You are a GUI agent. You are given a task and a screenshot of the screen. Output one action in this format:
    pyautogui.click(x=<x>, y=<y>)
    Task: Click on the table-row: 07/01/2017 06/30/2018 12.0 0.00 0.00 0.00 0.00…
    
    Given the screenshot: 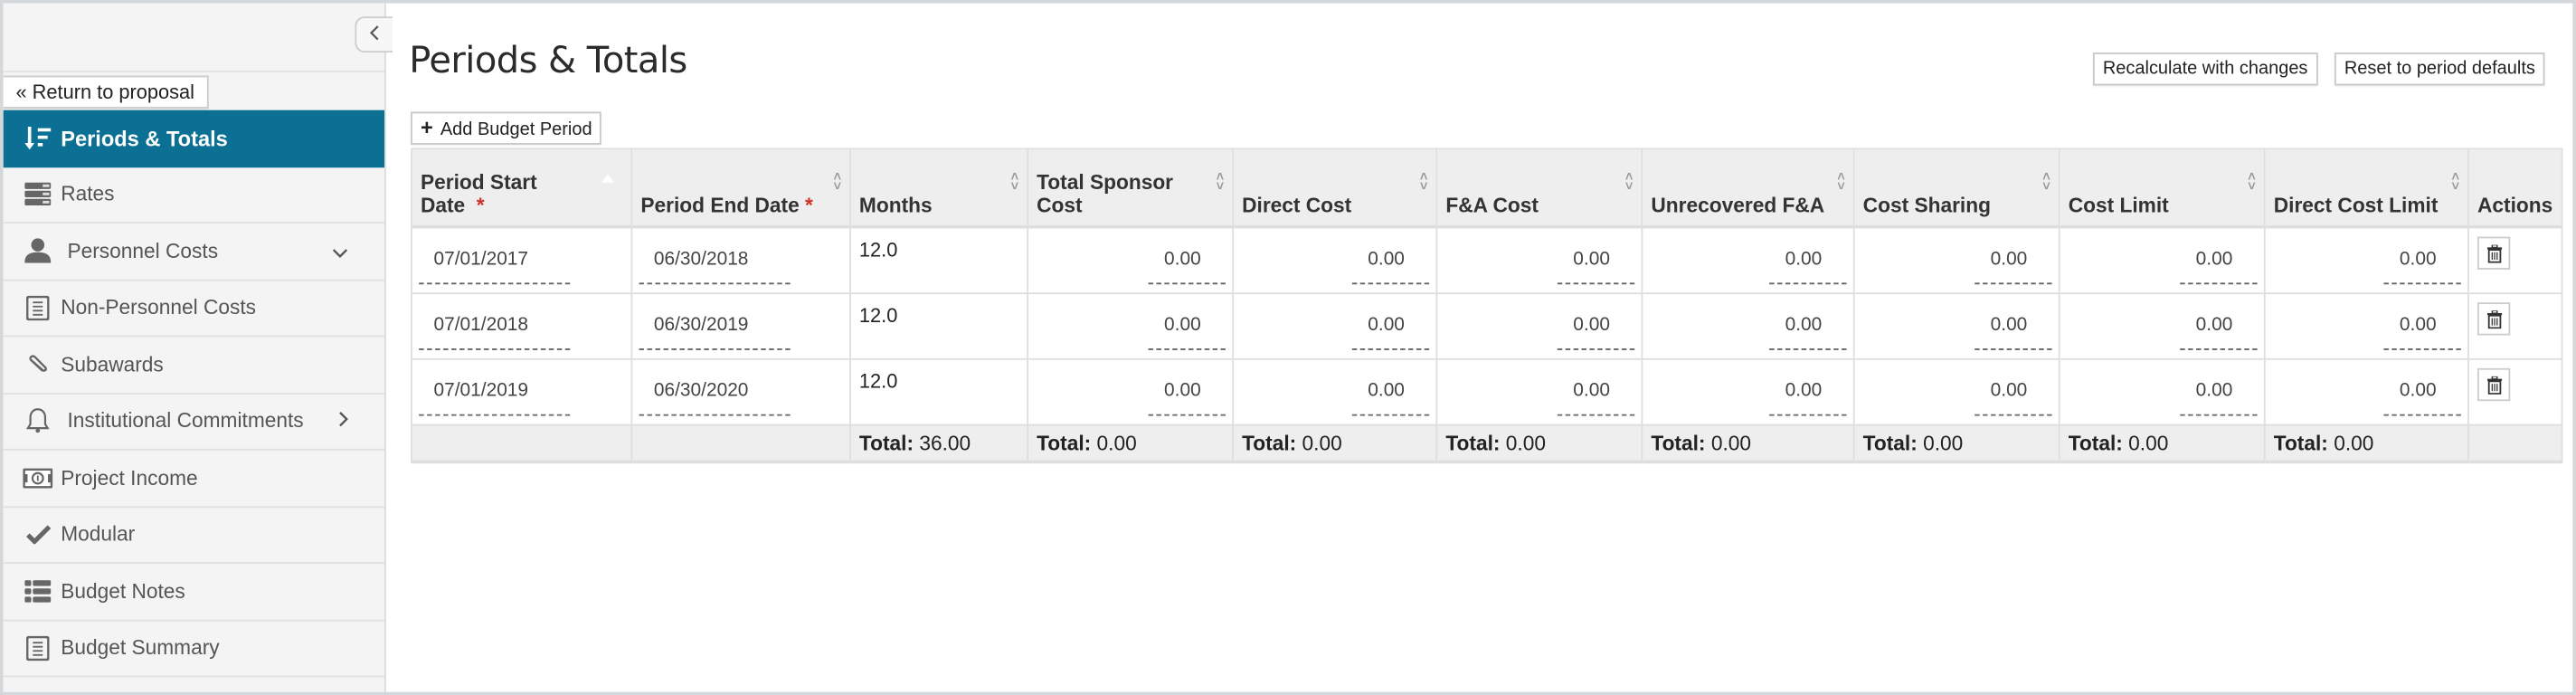 What is the action you would take?
    pyautogui.click(x=1487, y=260)
    